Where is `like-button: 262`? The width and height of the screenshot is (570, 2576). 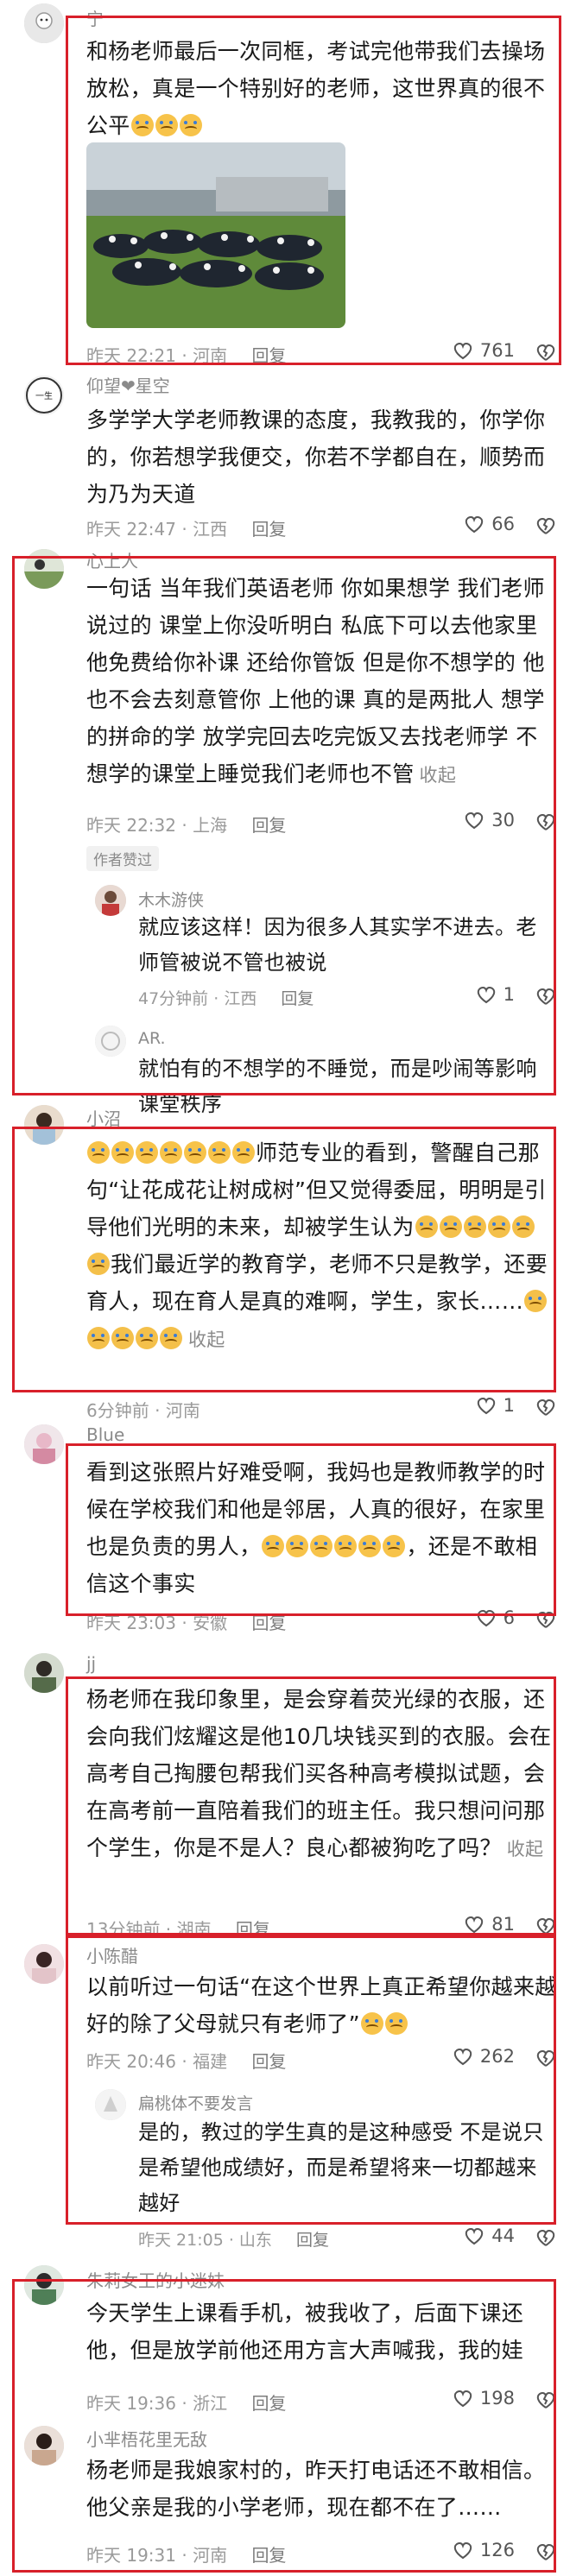
like-button: 262 is located at coordinates (484, 2056).